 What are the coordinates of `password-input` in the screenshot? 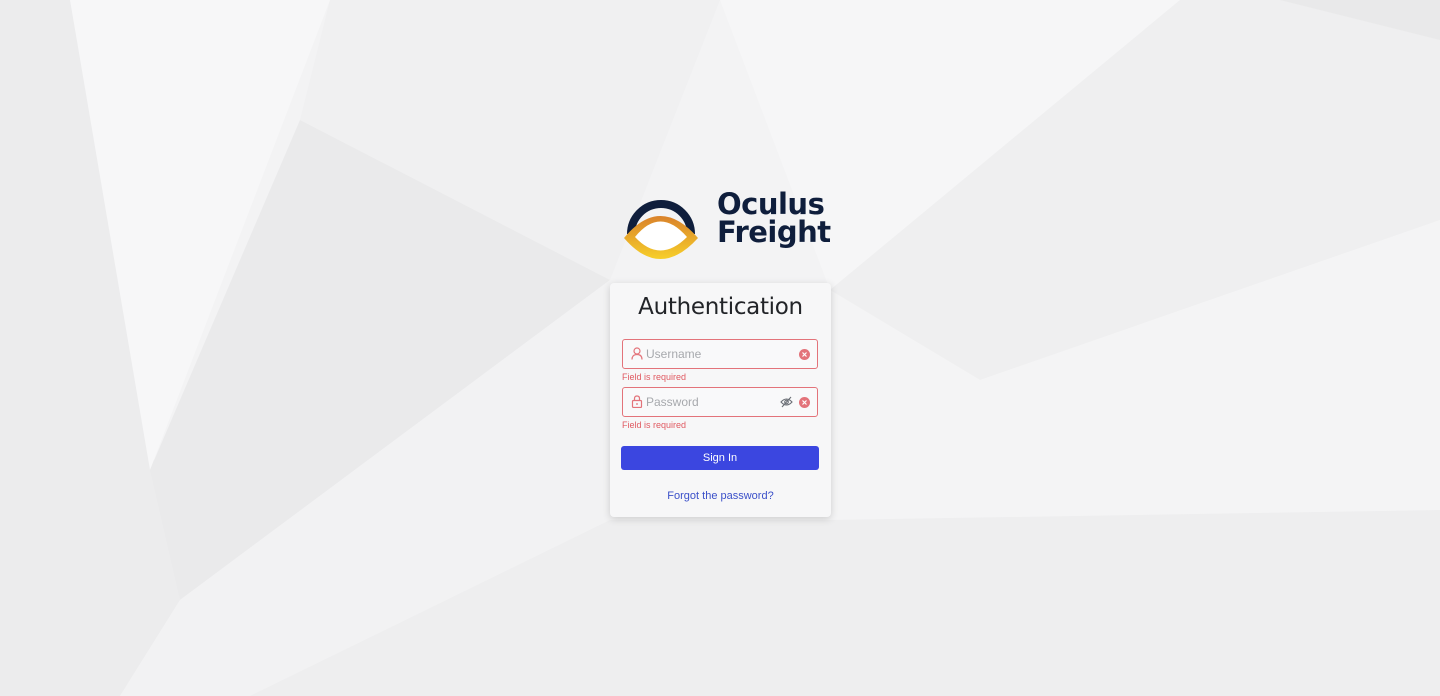 It's located at (711, 402).